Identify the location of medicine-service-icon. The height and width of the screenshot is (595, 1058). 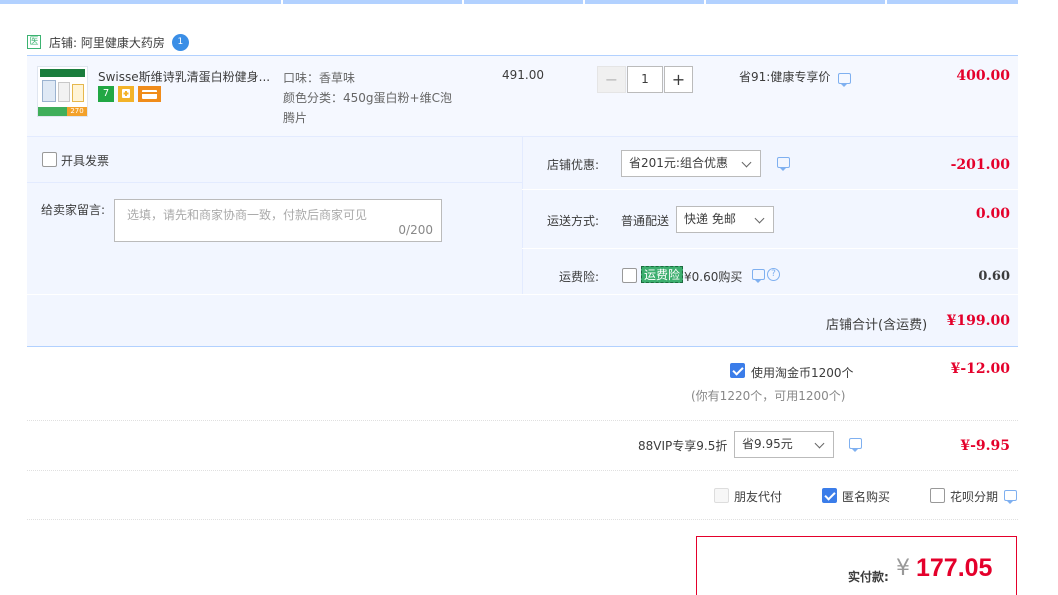
(126, 94).